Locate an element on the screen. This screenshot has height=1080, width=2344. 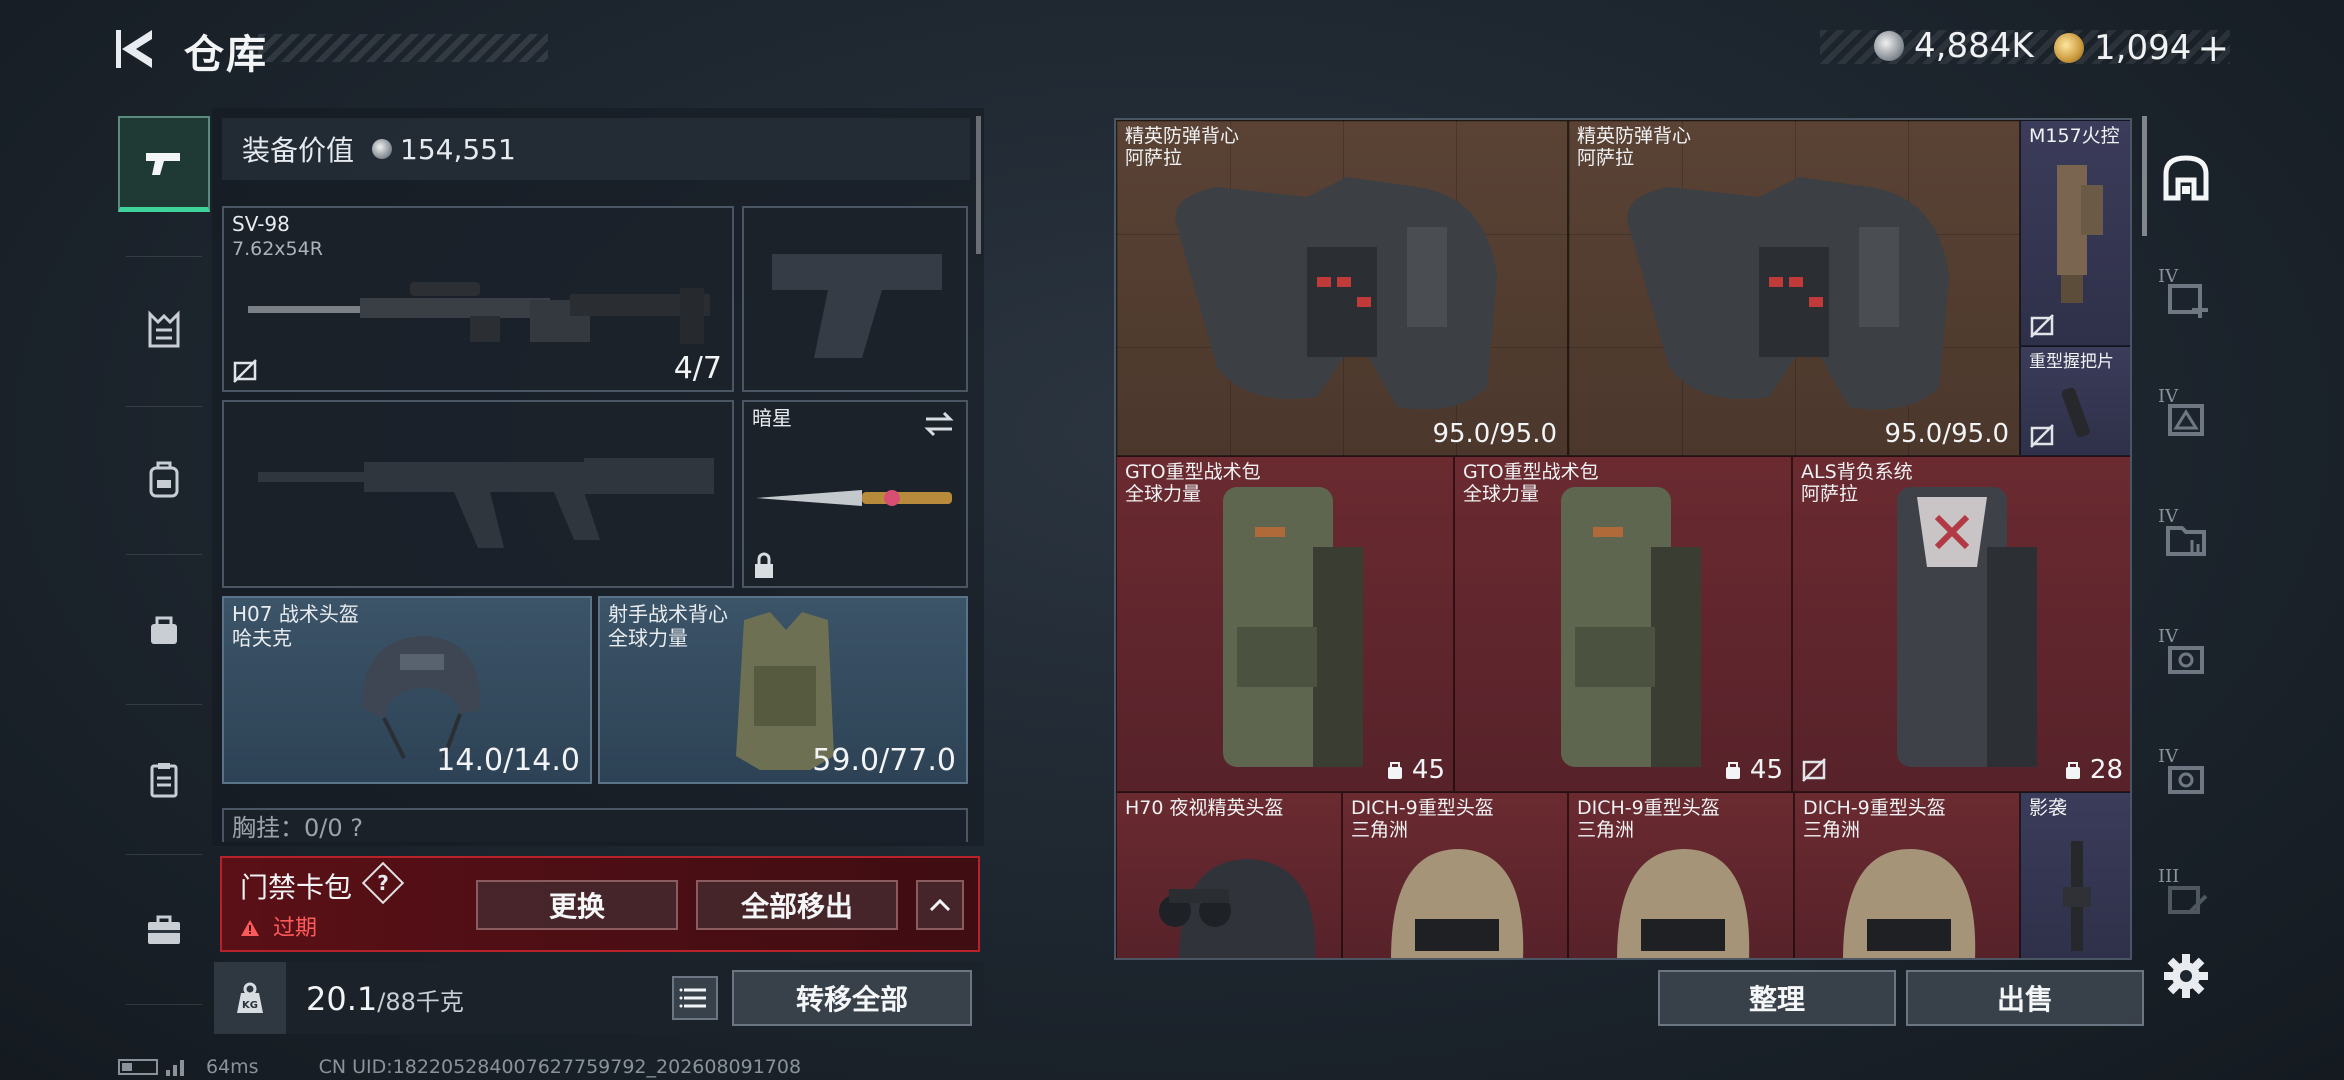
item-capacity: 45 is located at coordinates (1414, 770).